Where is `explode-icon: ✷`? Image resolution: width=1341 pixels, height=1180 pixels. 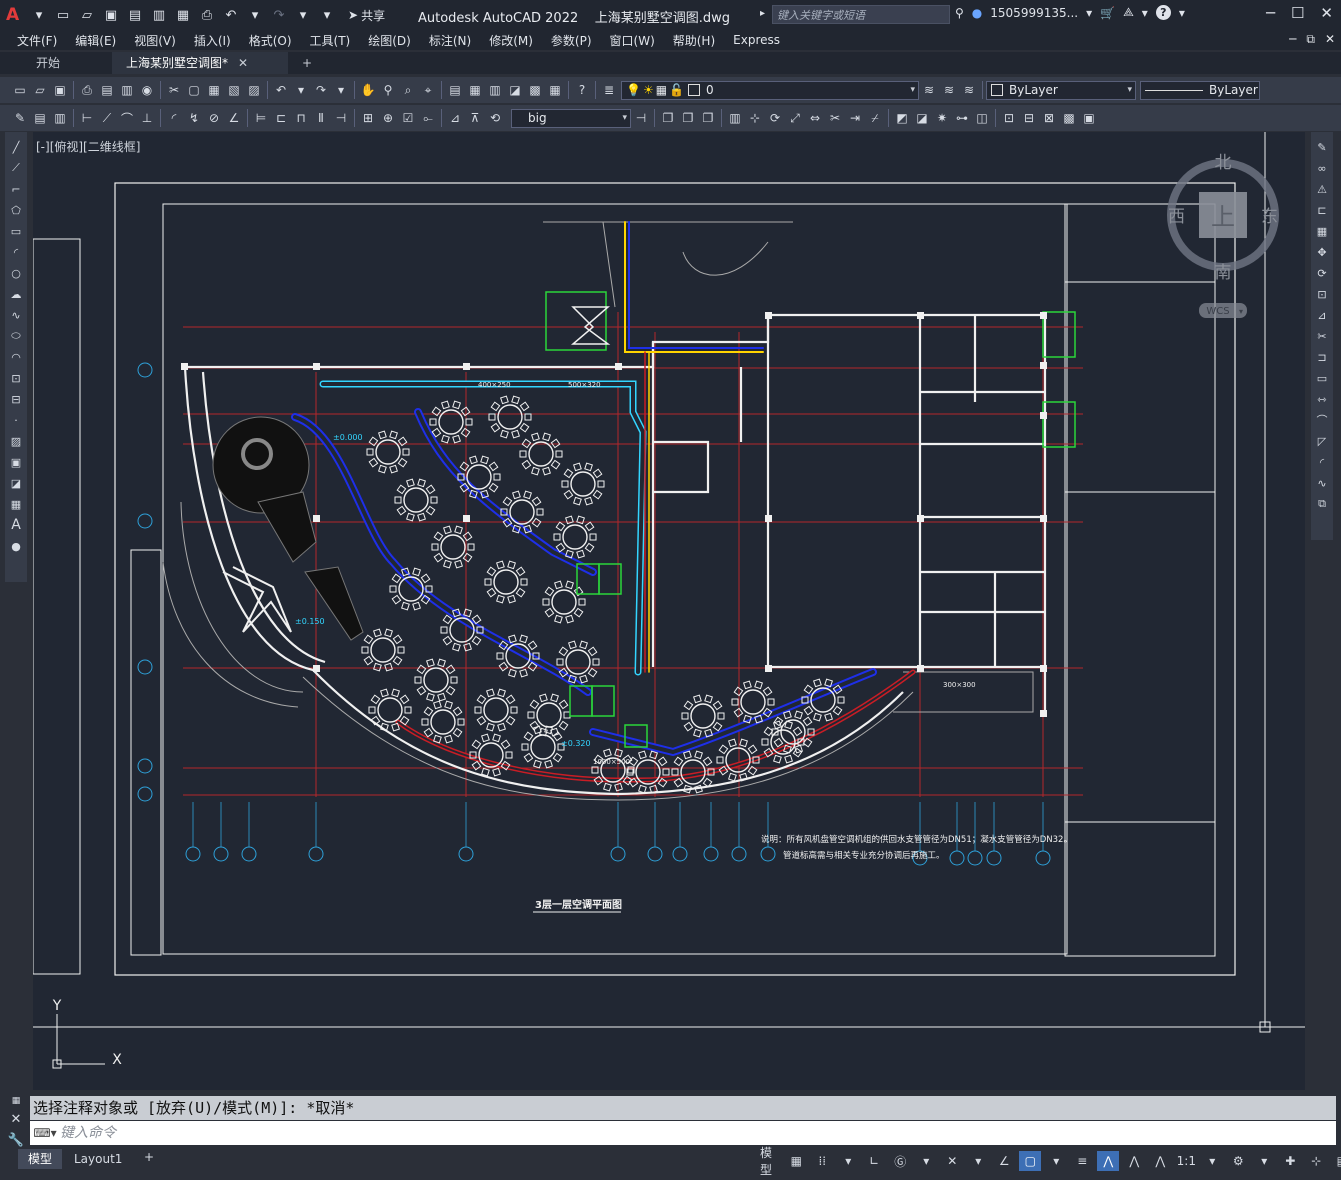
explode-icon: ✷ is located at coordinates (942, 118).